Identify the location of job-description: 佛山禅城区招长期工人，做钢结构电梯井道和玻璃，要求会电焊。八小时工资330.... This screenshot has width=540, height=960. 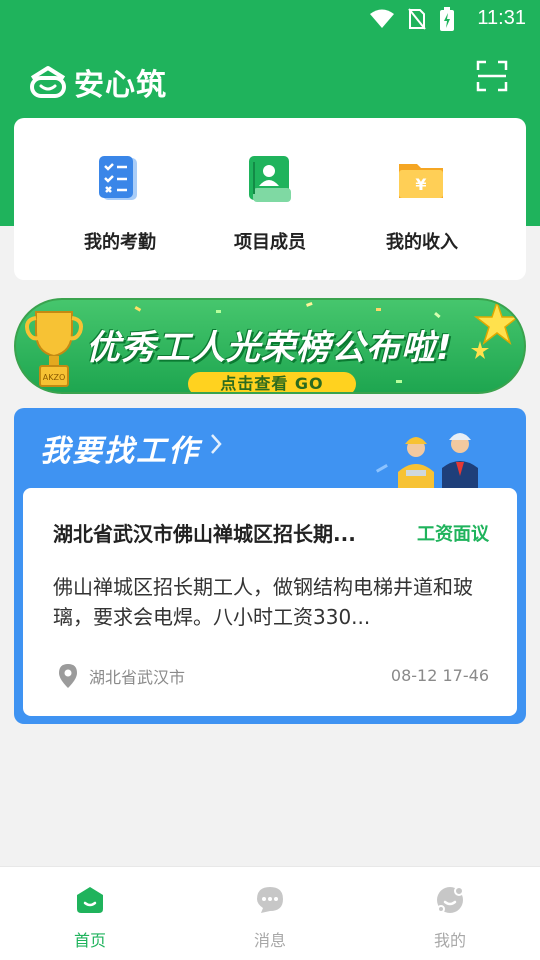
(263, 602).